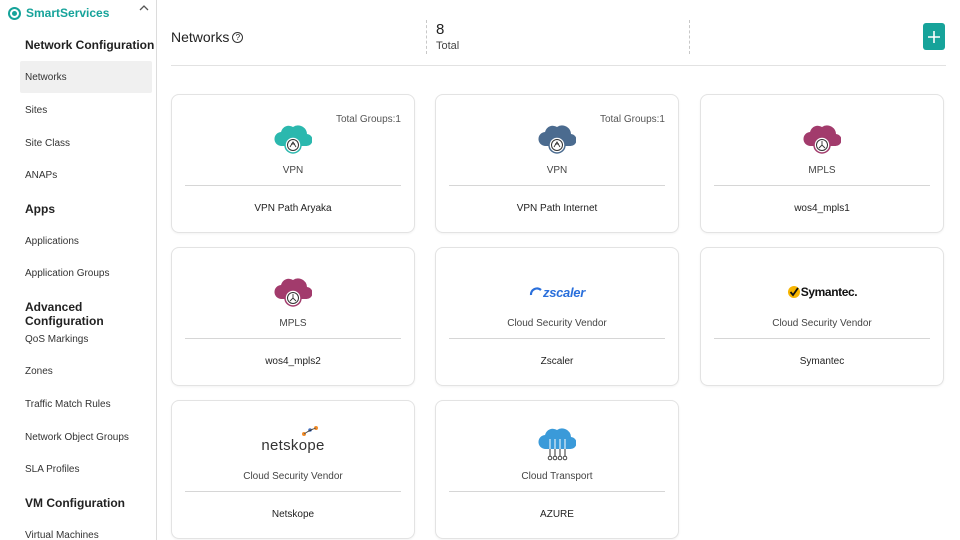  I want to click on sidebar-item-sla-profiles: SLA Profiles, so click(86, 469).